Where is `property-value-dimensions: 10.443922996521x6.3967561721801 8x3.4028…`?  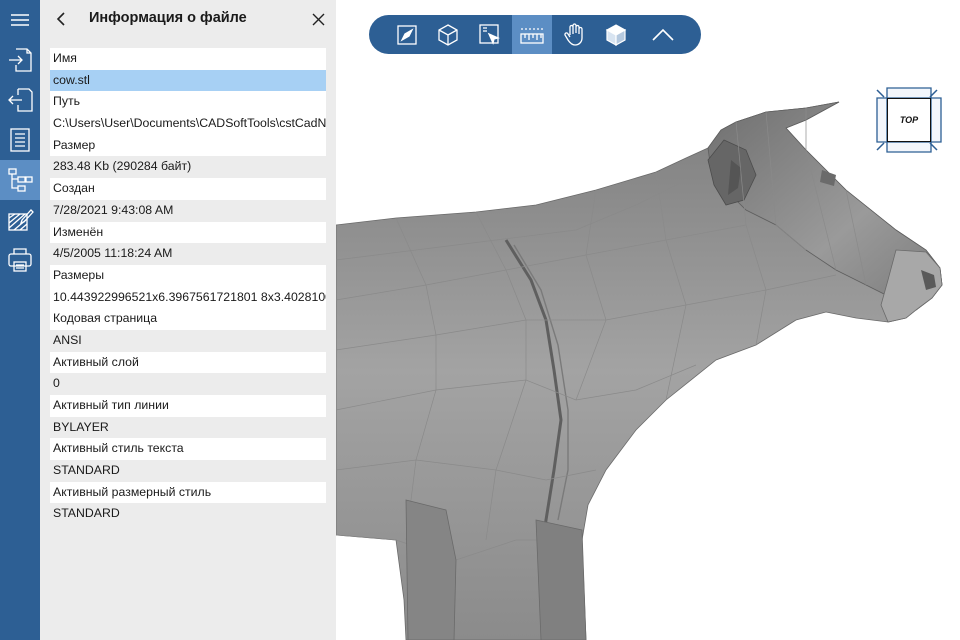
property-value-dimensions: 10.443922996521x6.3967561721801 8x3.4028… is located at coordinates (188, 297).